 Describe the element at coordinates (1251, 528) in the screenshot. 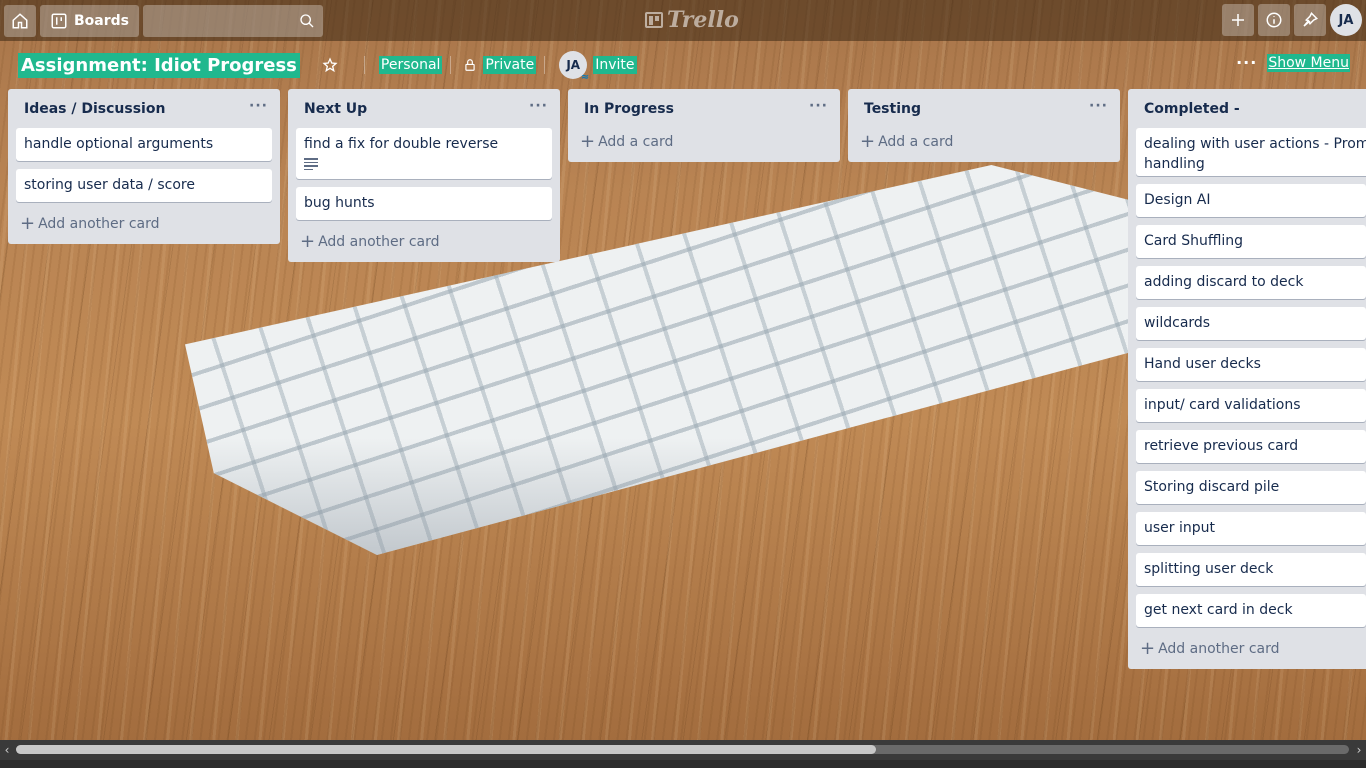

I see `card: user input` at that location.